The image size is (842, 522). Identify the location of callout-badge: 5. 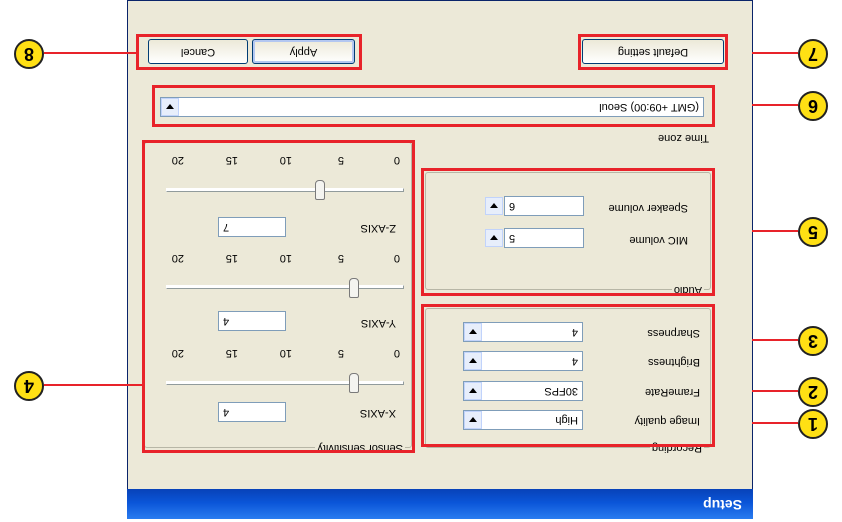
(813, 232).